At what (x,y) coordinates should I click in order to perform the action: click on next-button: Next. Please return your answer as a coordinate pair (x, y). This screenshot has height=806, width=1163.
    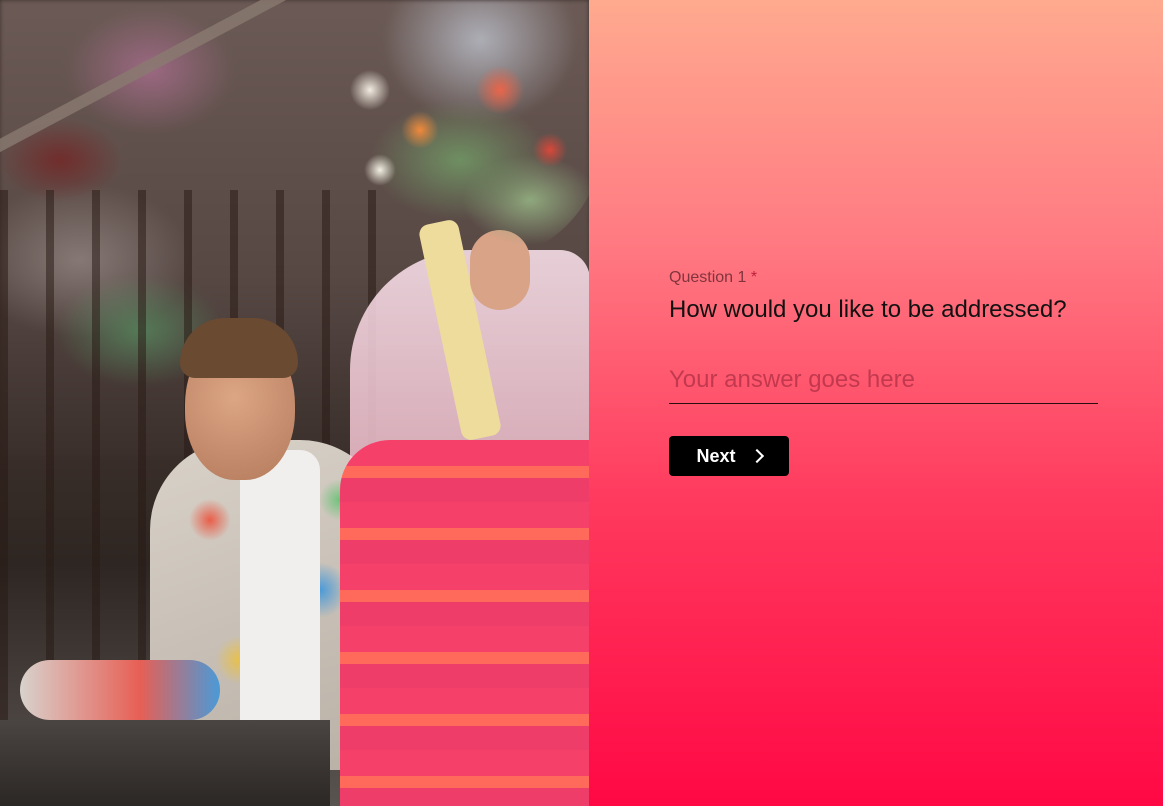
    Looking at the image, I should click on (729, 456).